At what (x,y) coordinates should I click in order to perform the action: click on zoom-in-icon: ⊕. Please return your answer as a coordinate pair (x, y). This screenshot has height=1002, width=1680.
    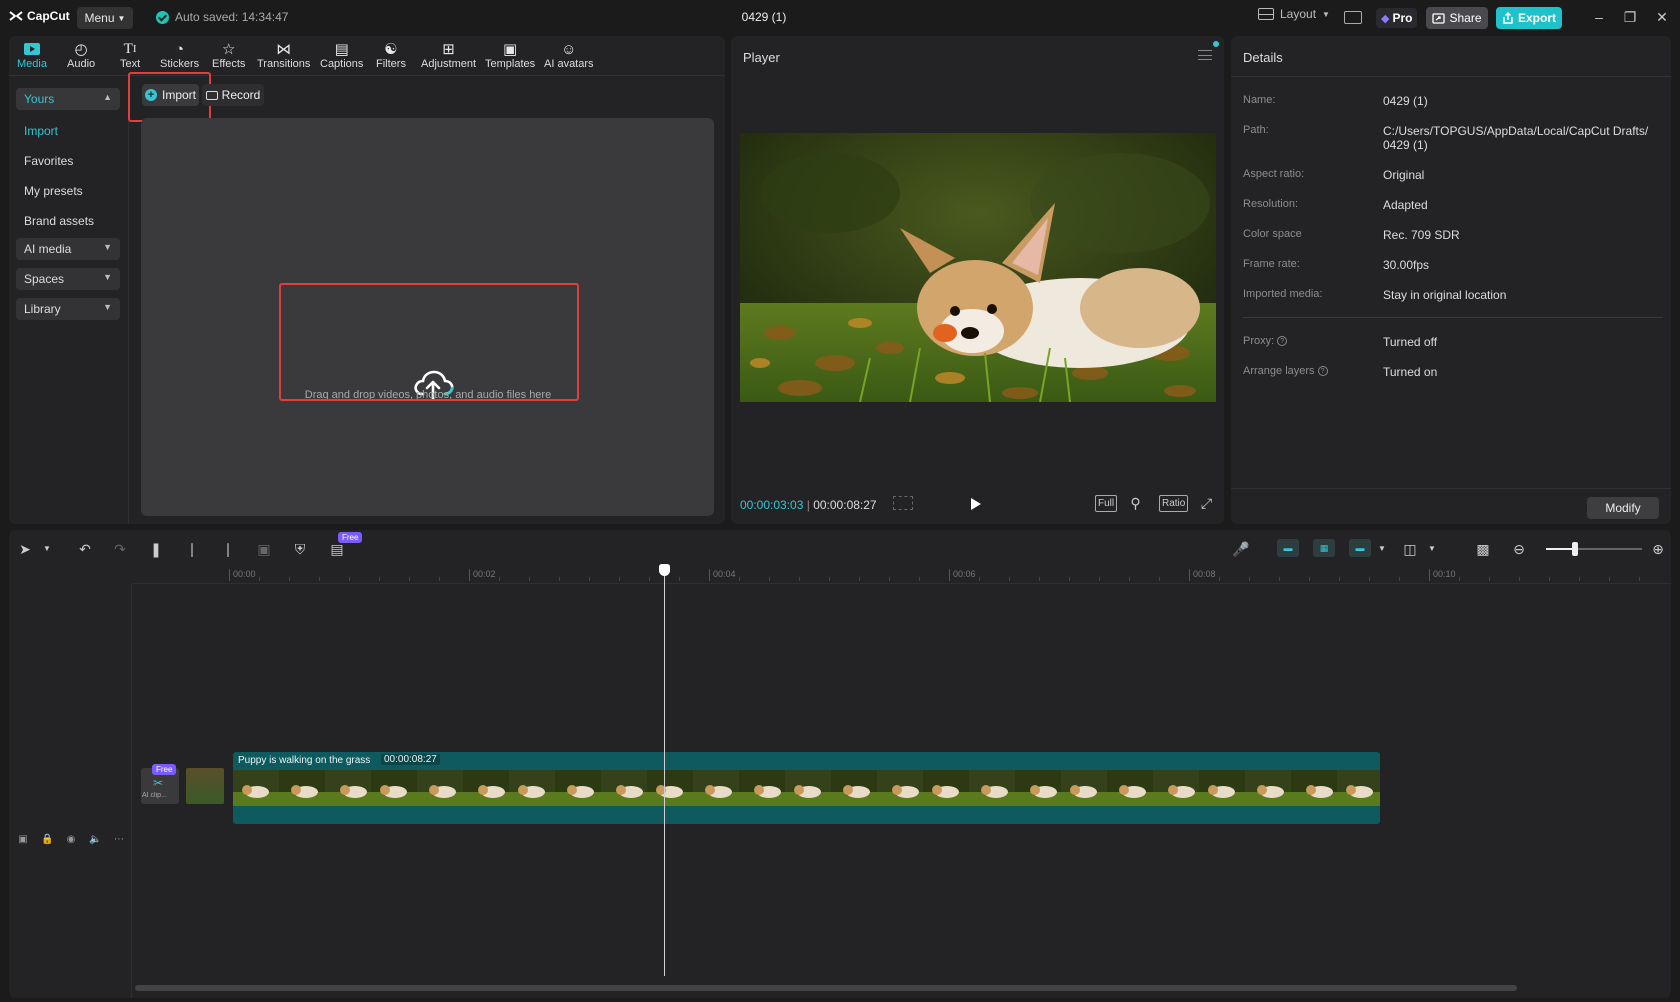
    Looking at the image, I should click on (1658, 549).